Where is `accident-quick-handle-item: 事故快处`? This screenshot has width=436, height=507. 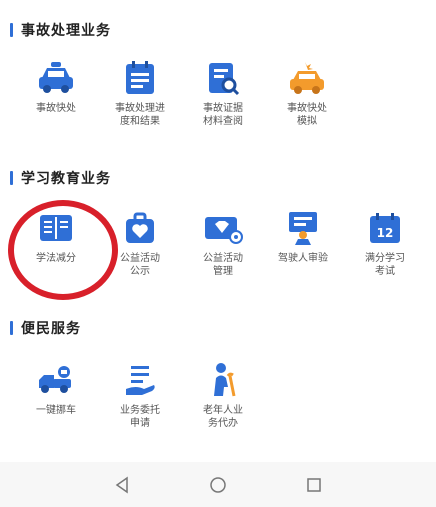 accident-quick-handle-item: 事故快处 is located at coordinates (56, 86).